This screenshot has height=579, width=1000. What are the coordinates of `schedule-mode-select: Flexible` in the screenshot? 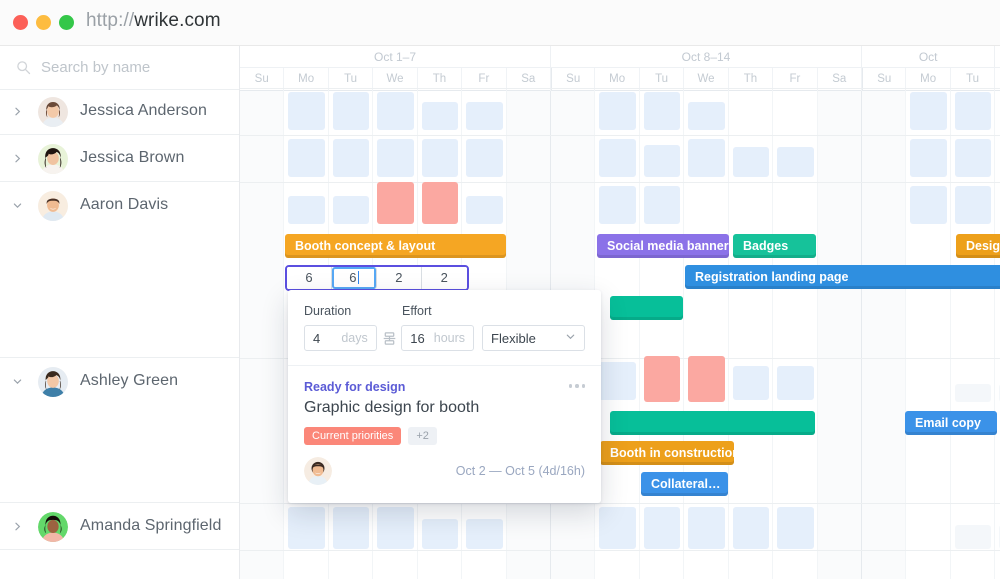 It's located at (533, 338).